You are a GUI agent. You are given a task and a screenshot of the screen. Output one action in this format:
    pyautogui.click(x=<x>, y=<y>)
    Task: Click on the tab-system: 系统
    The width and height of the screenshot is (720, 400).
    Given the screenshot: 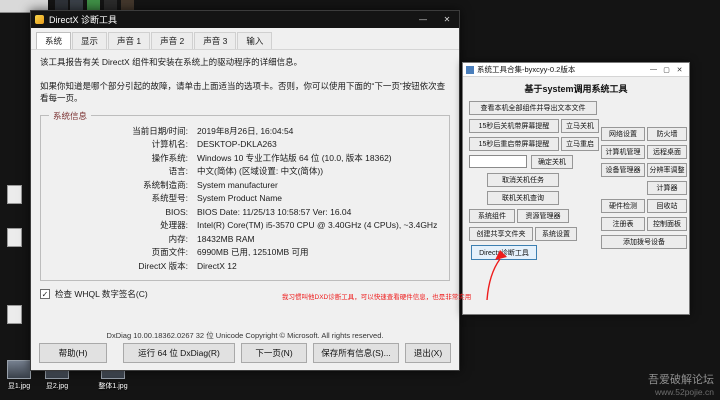 What is the action you would take?
    pyautogui.click(x=54, y=40)
    